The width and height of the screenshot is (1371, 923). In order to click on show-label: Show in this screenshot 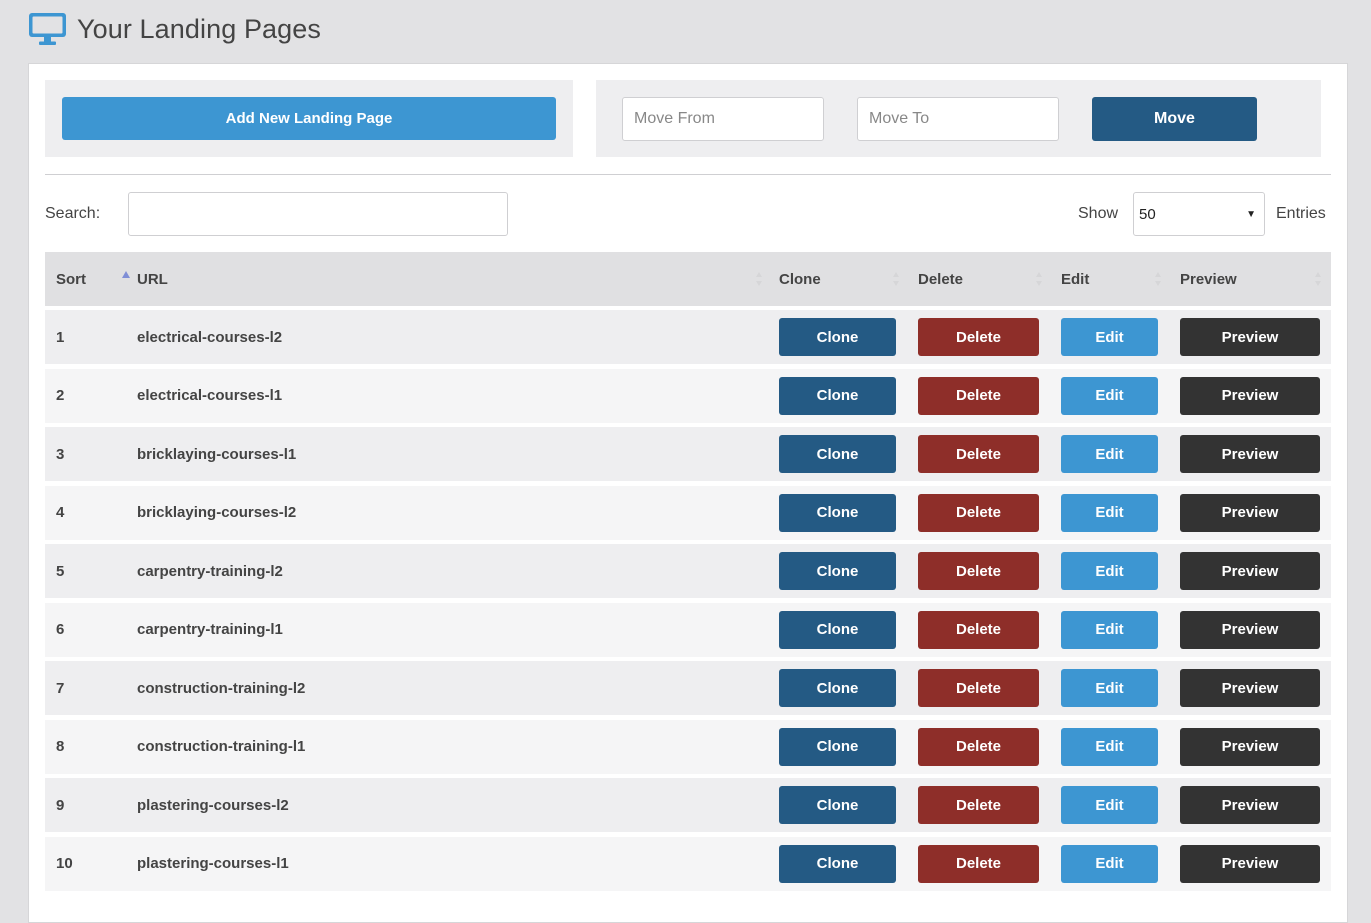, I will do `click(1098, 213)`.